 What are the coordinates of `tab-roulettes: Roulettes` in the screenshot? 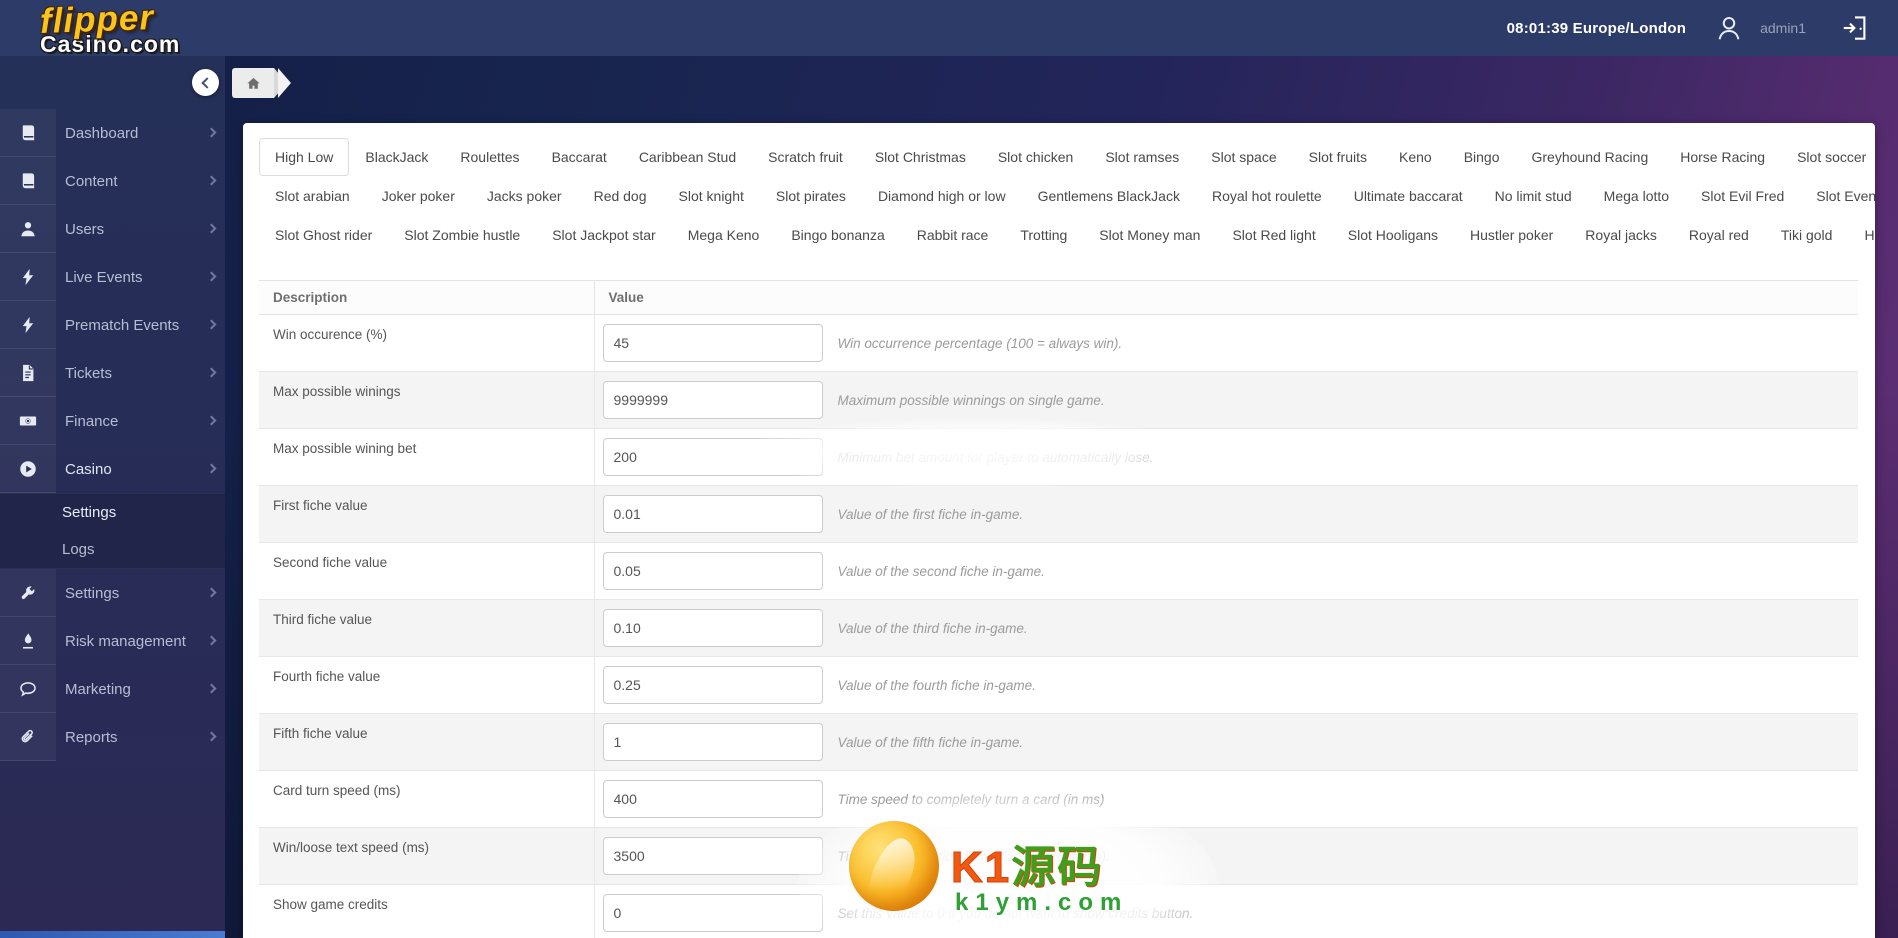 It's located at (489, 157).